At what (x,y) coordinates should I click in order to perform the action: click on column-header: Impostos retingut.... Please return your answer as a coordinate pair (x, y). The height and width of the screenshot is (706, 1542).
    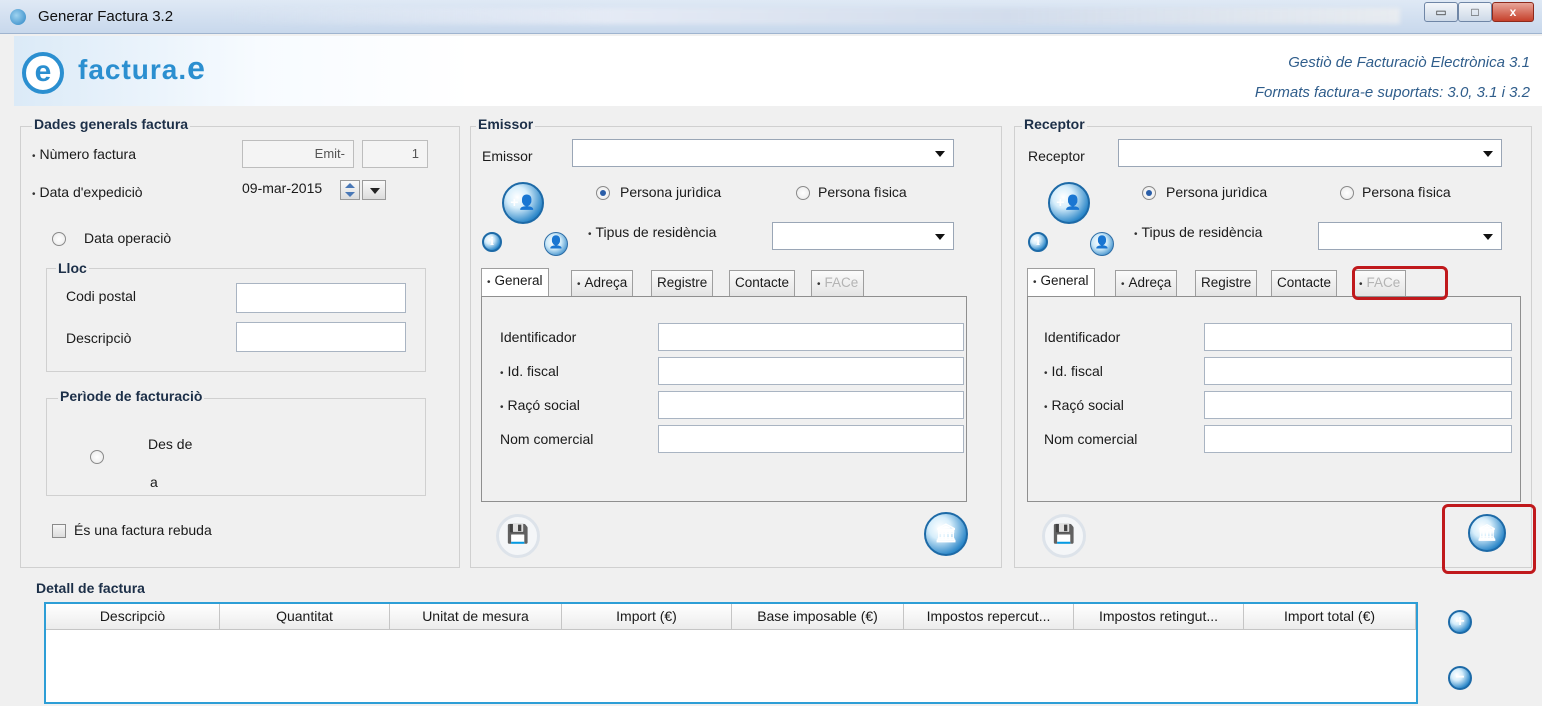
    Looking at the image, I should click on (1159, 617).